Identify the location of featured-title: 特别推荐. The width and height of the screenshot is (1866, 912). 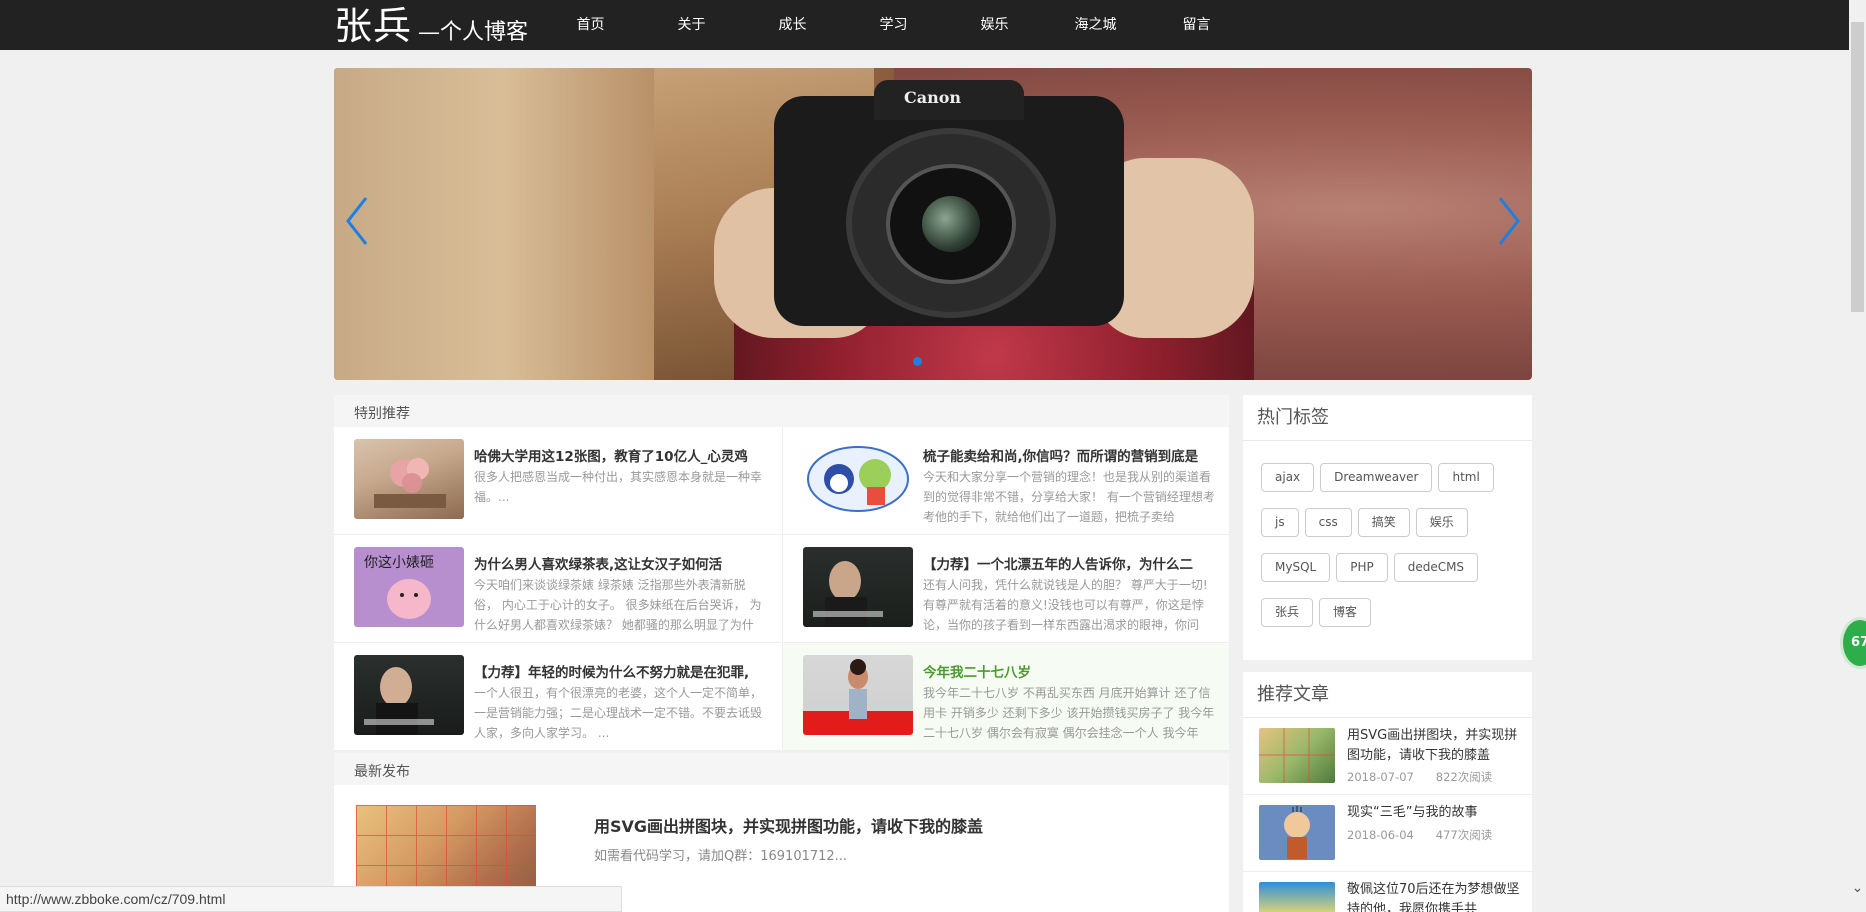
(382, 414).